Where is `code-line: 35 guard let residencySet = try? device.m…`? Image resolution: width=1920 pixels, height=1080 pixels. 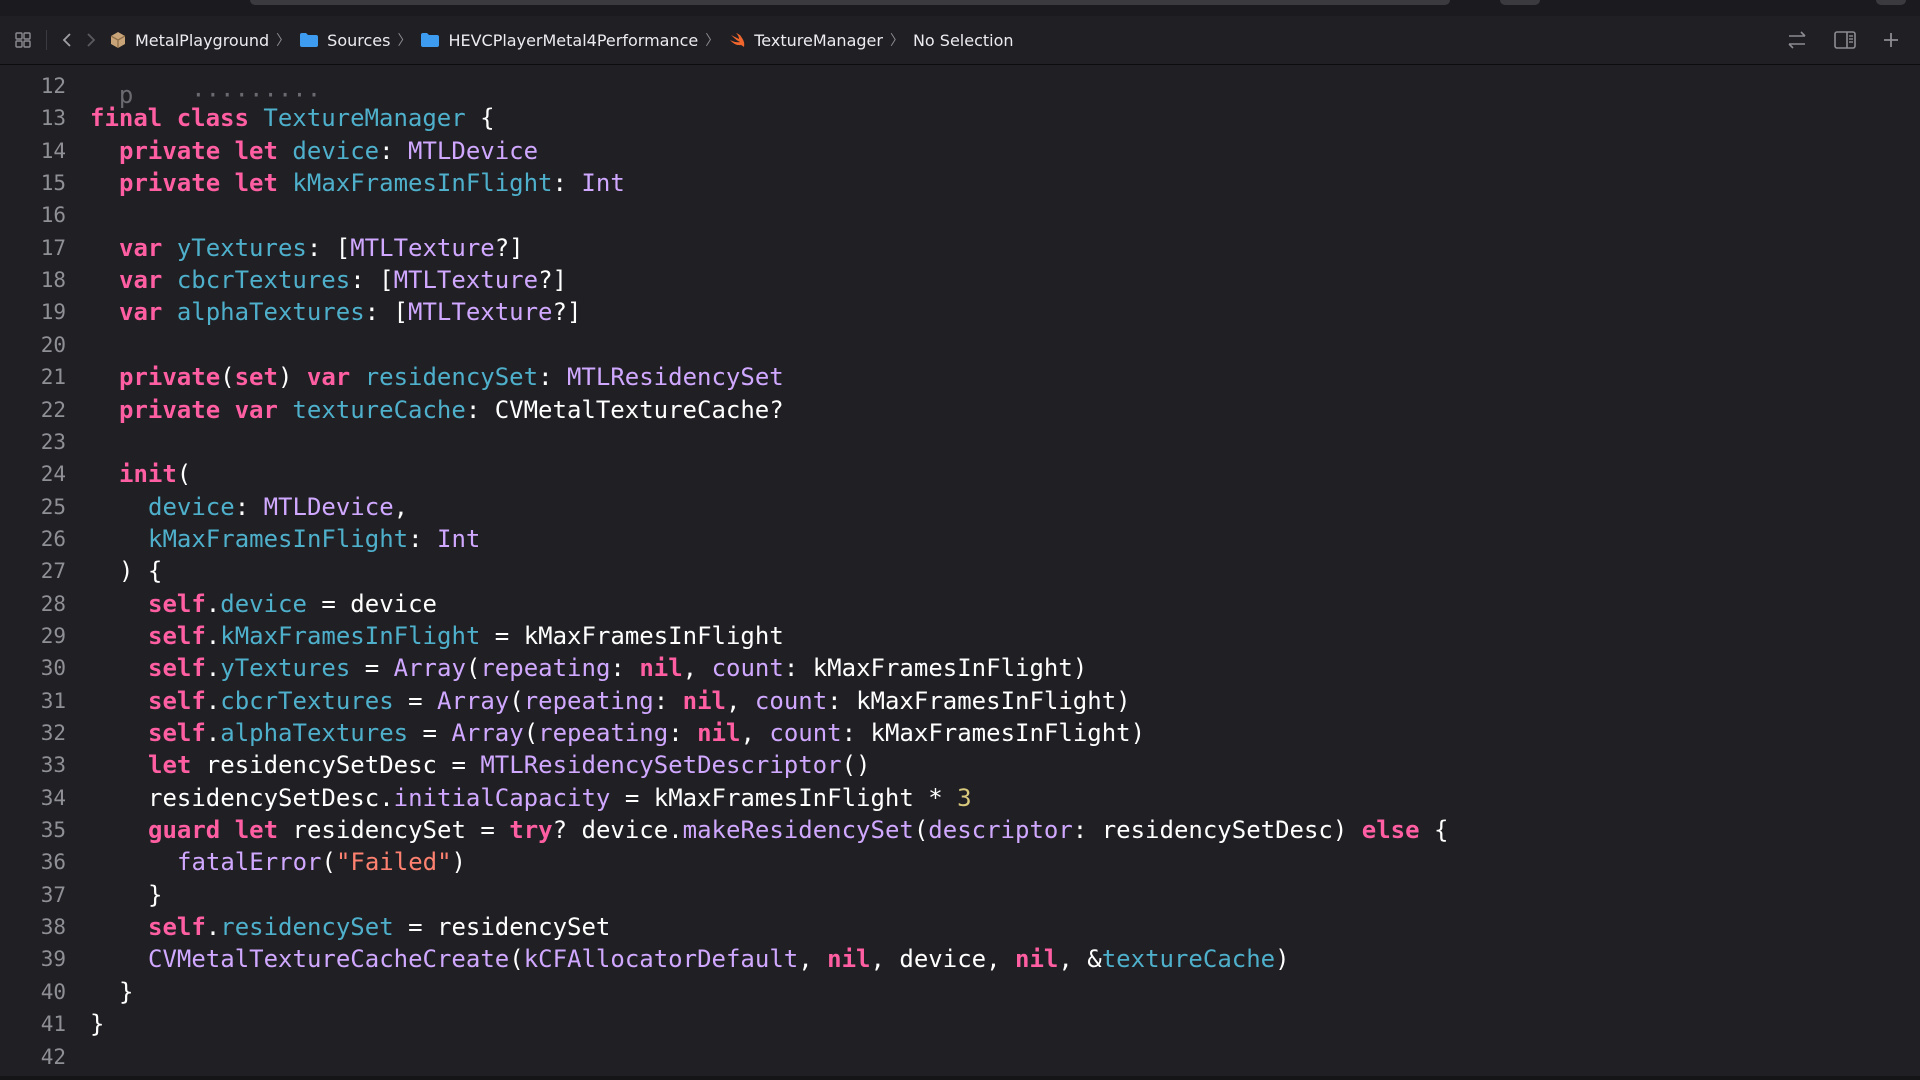 code-line: 35 guard let residencySet = try? device.m… is located at coordinates (960, 830).